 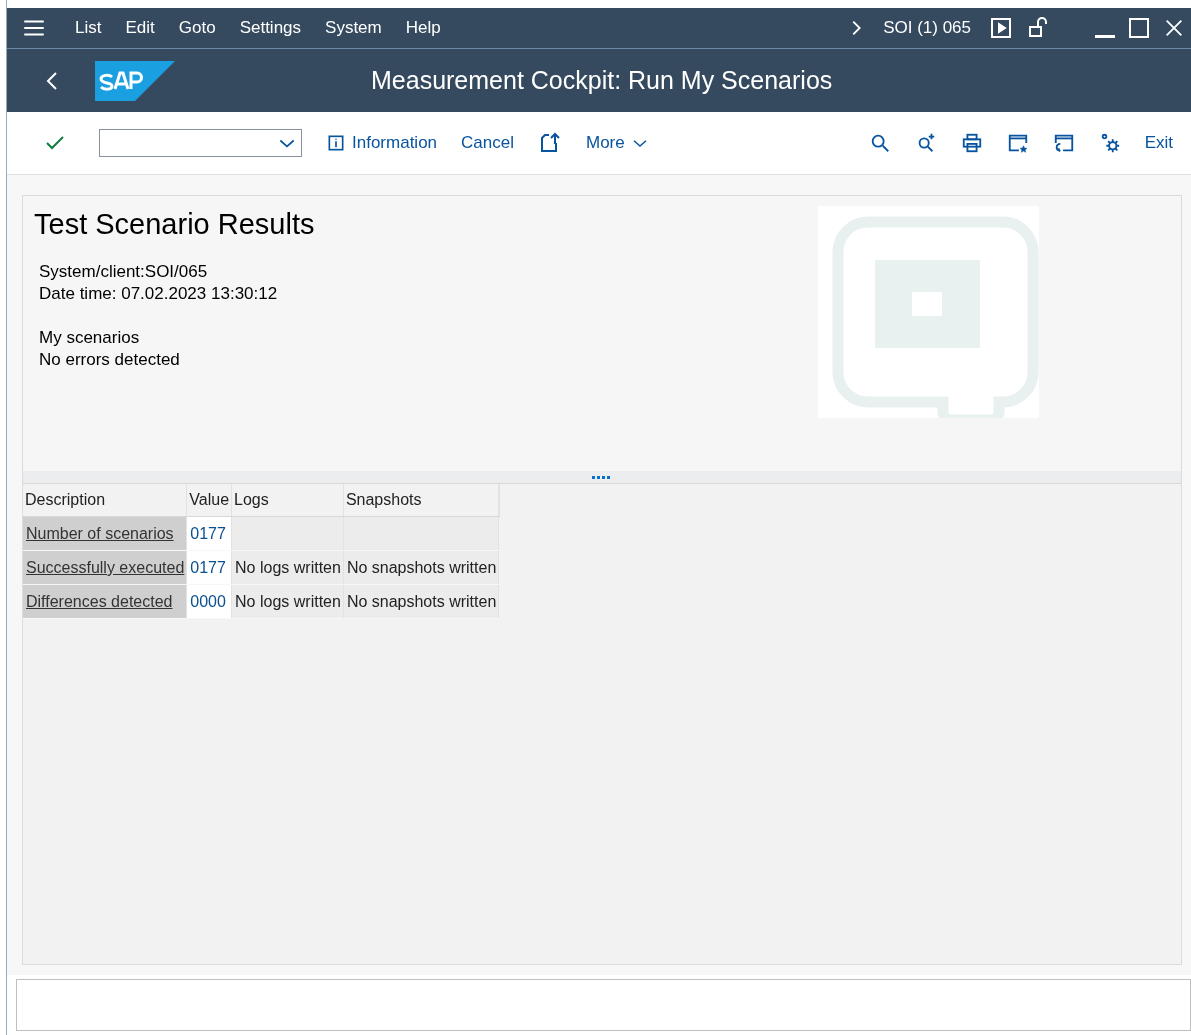 What do you see at coordinates (617, 143) in the screenshot?
I see `more-button: More` at bounding box center [617, 143].